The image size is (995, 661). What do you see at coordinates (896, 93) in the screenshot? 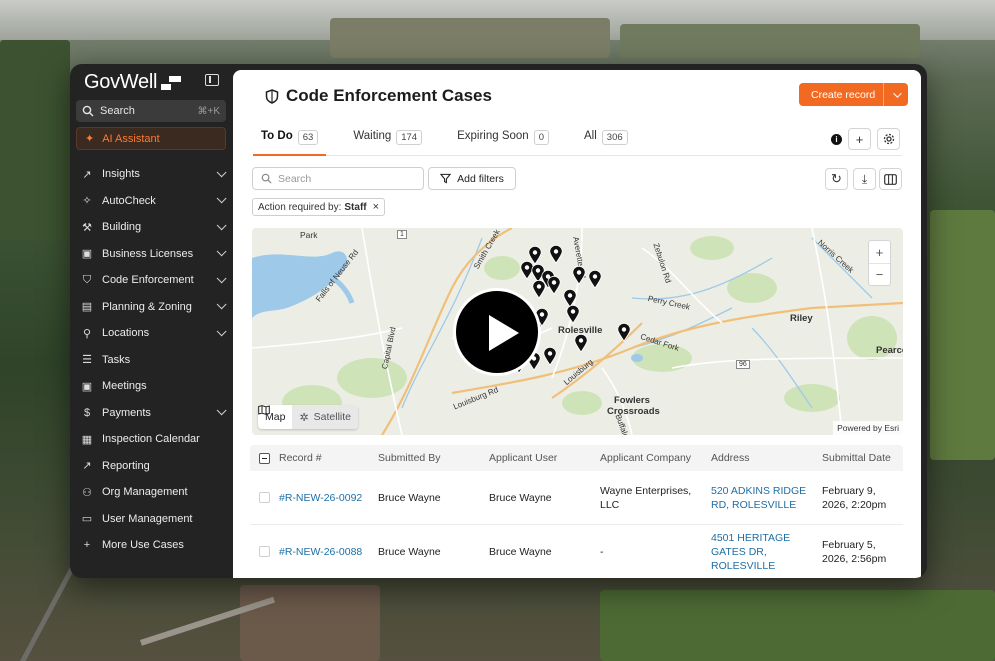
I see `create-dropdown-toggle` at bounding box center [896, 93].